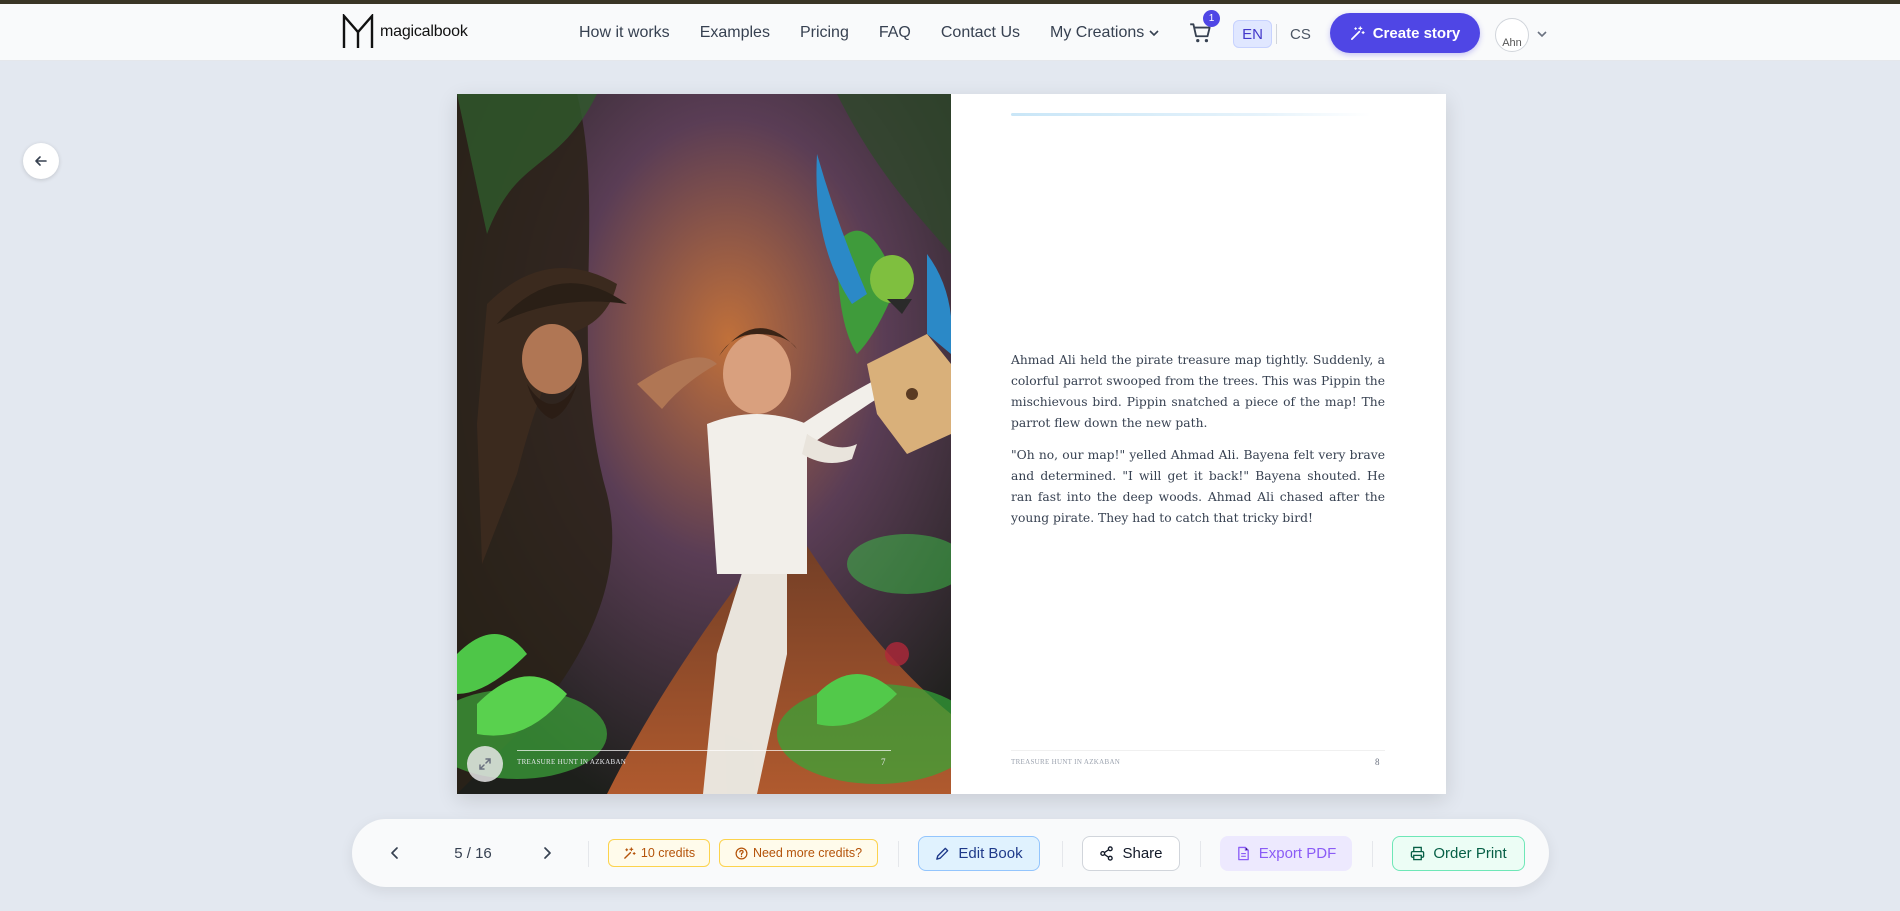 This screenshot has height=911, width=1900. Describe the element at coordinates (1297, 853) in the screenshot. I see `export-pdf-label: Export PDF` at that location.